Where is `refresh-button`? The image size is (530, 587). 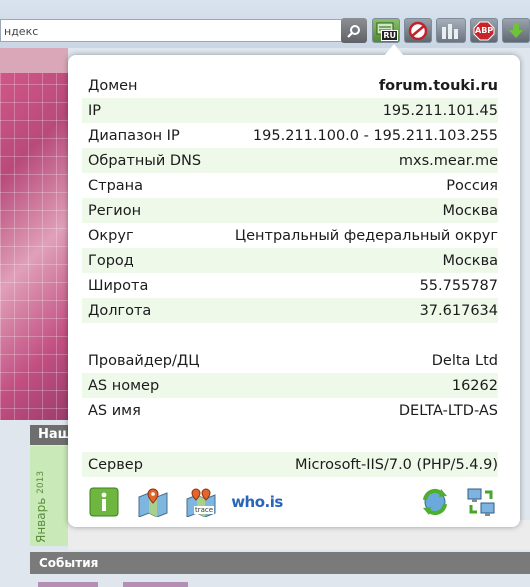
refresh-button is located at coordinates (435, 502).